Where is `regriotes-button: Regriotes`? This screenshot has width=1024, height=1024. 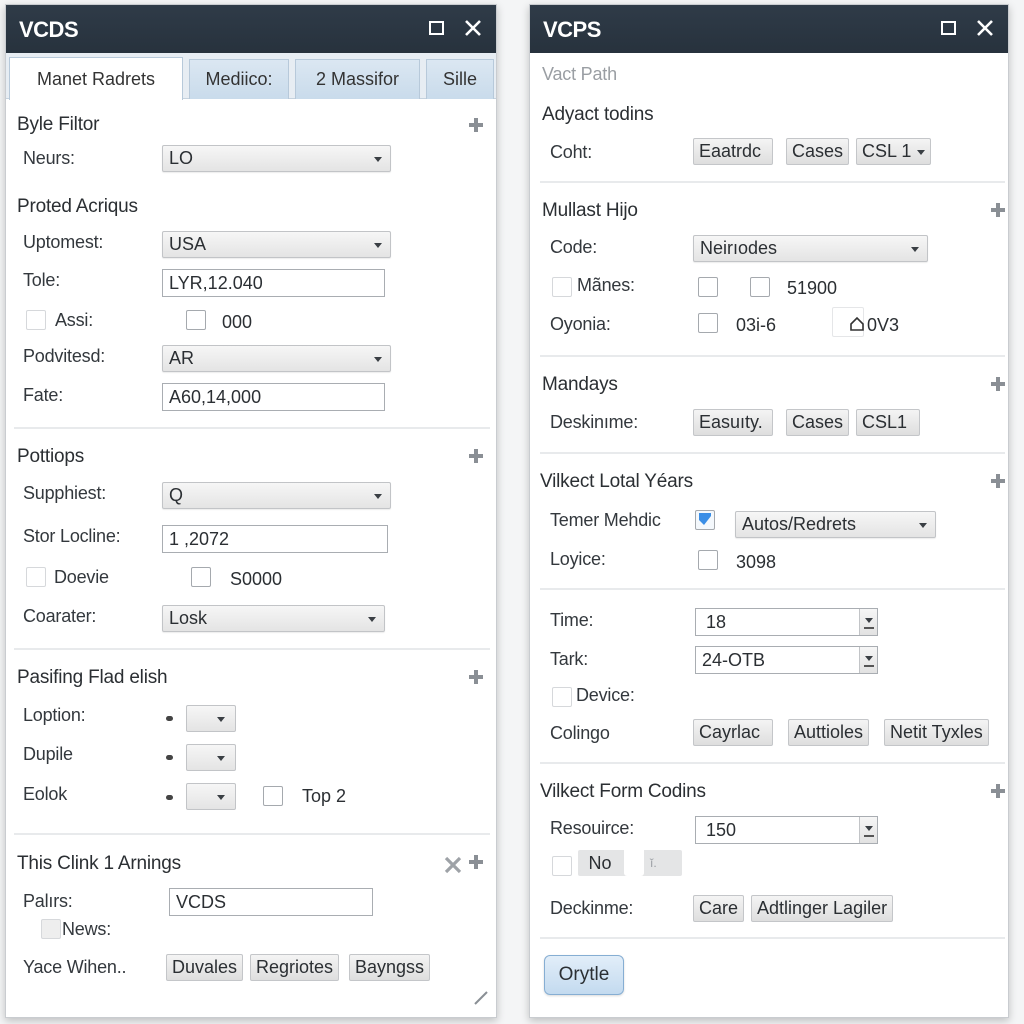 regriotes-button: Regriotes is located at coordinates (295, 967).